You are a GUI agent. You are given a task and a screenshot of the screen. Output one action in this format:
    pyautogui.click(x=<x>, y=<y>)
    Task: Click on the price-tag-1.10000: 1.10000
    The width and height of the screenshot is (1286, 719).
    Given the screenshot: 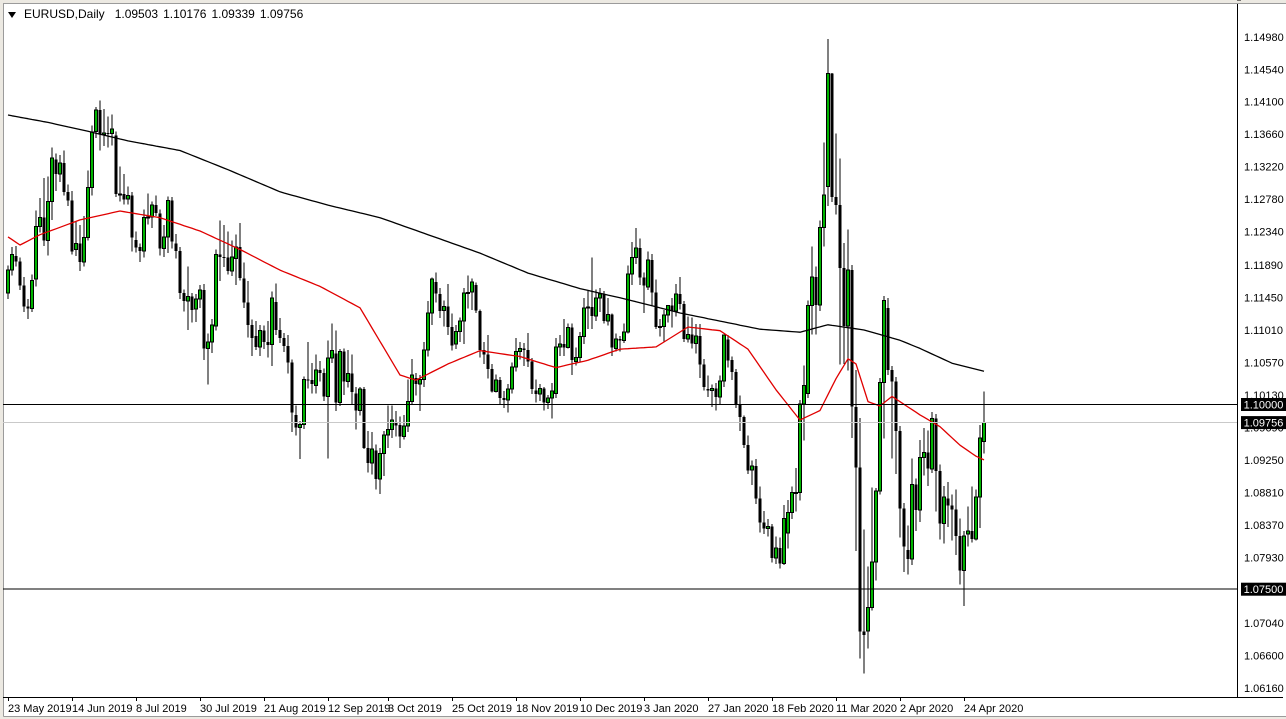 What is the action you would take?
    pyautogui.click(x=1263, y=405)
    